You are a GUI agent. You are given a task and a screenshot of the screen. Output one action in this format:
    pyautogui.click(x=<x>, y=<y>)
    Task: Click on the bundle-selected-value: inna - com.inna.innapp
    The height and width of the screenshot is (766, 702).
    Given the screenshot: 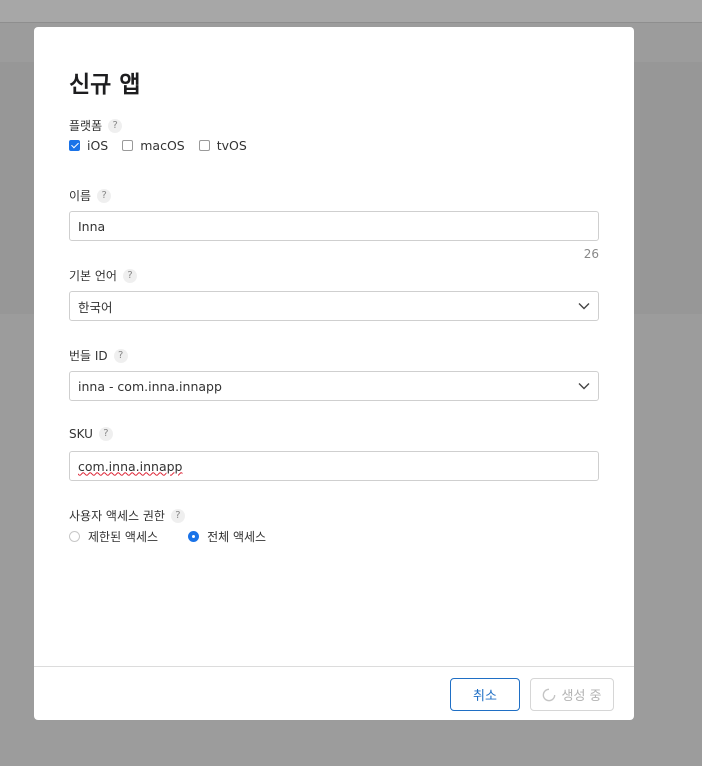 What is the action you would take?
    pyautogui.click(x=150, y=386)
    